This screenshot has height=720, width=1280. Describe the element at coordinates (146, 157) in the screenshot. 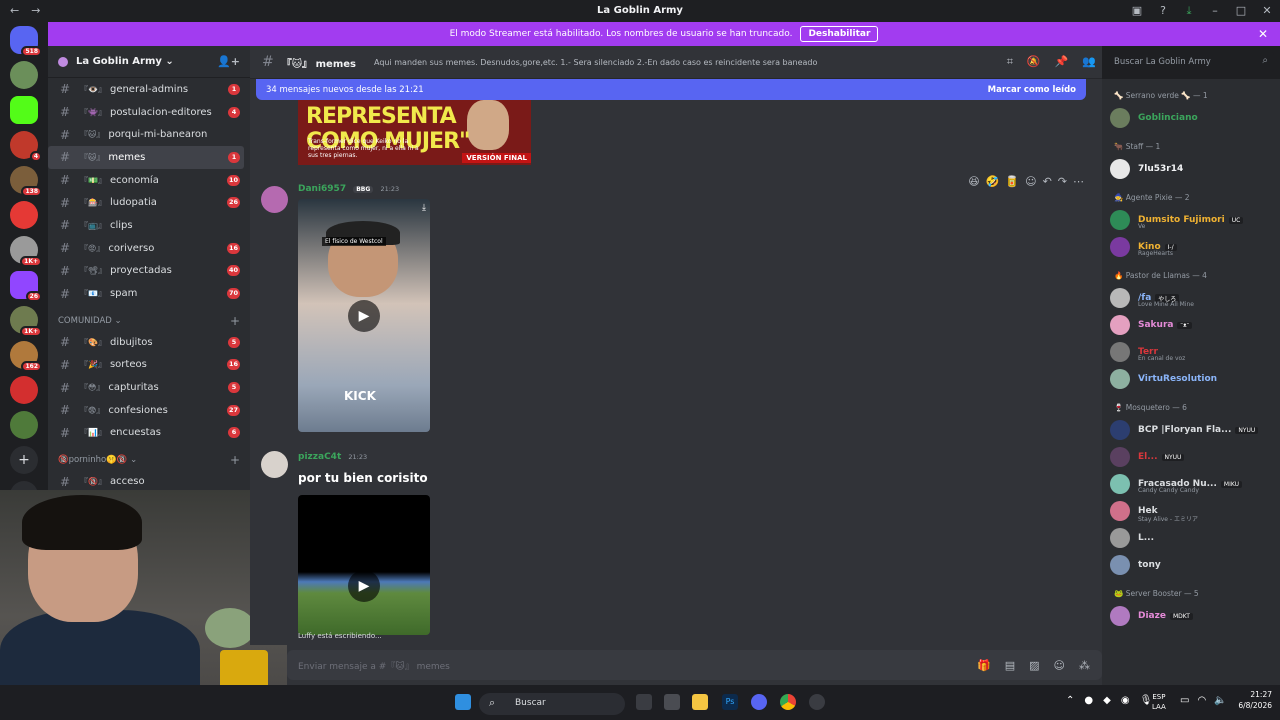

I see `channel-item-memes: # 『🐱』 memes 1` at that location.